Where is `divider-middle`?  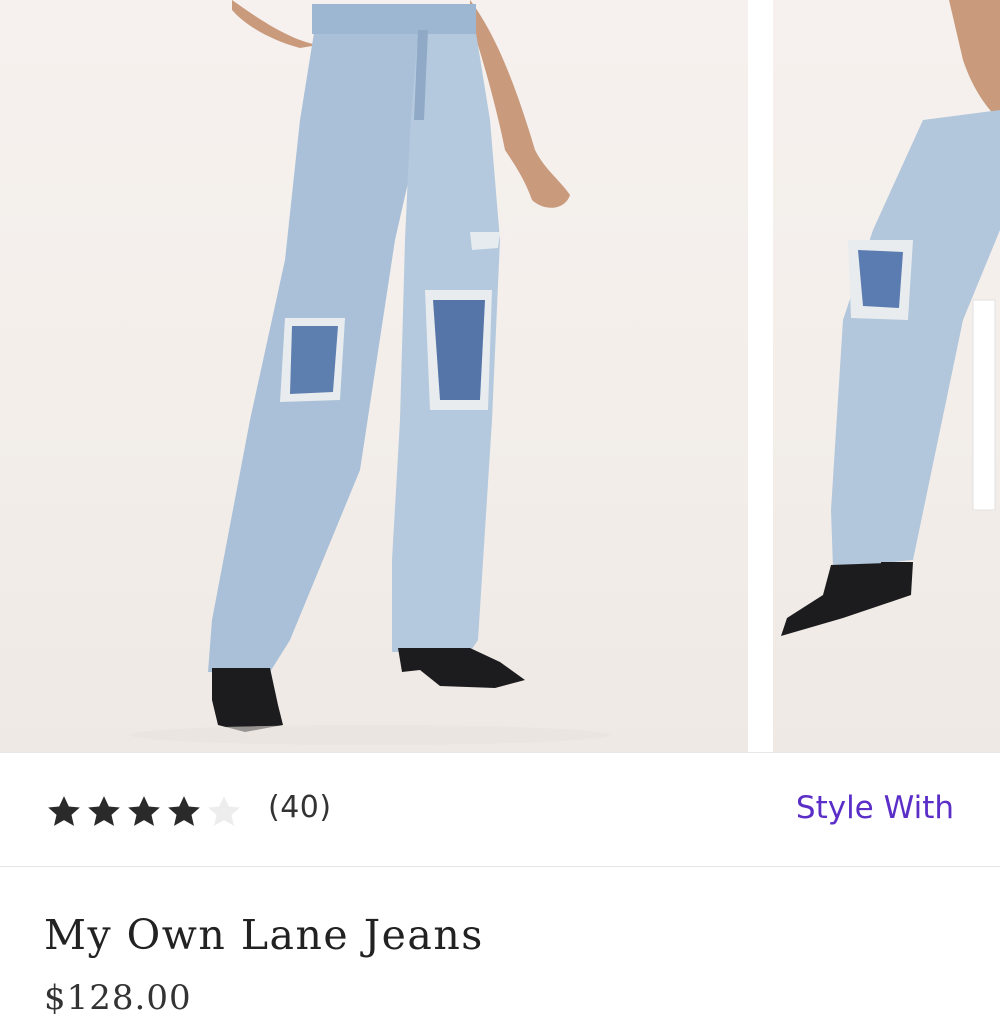 divider-middle is located at coordinates (500, 866).